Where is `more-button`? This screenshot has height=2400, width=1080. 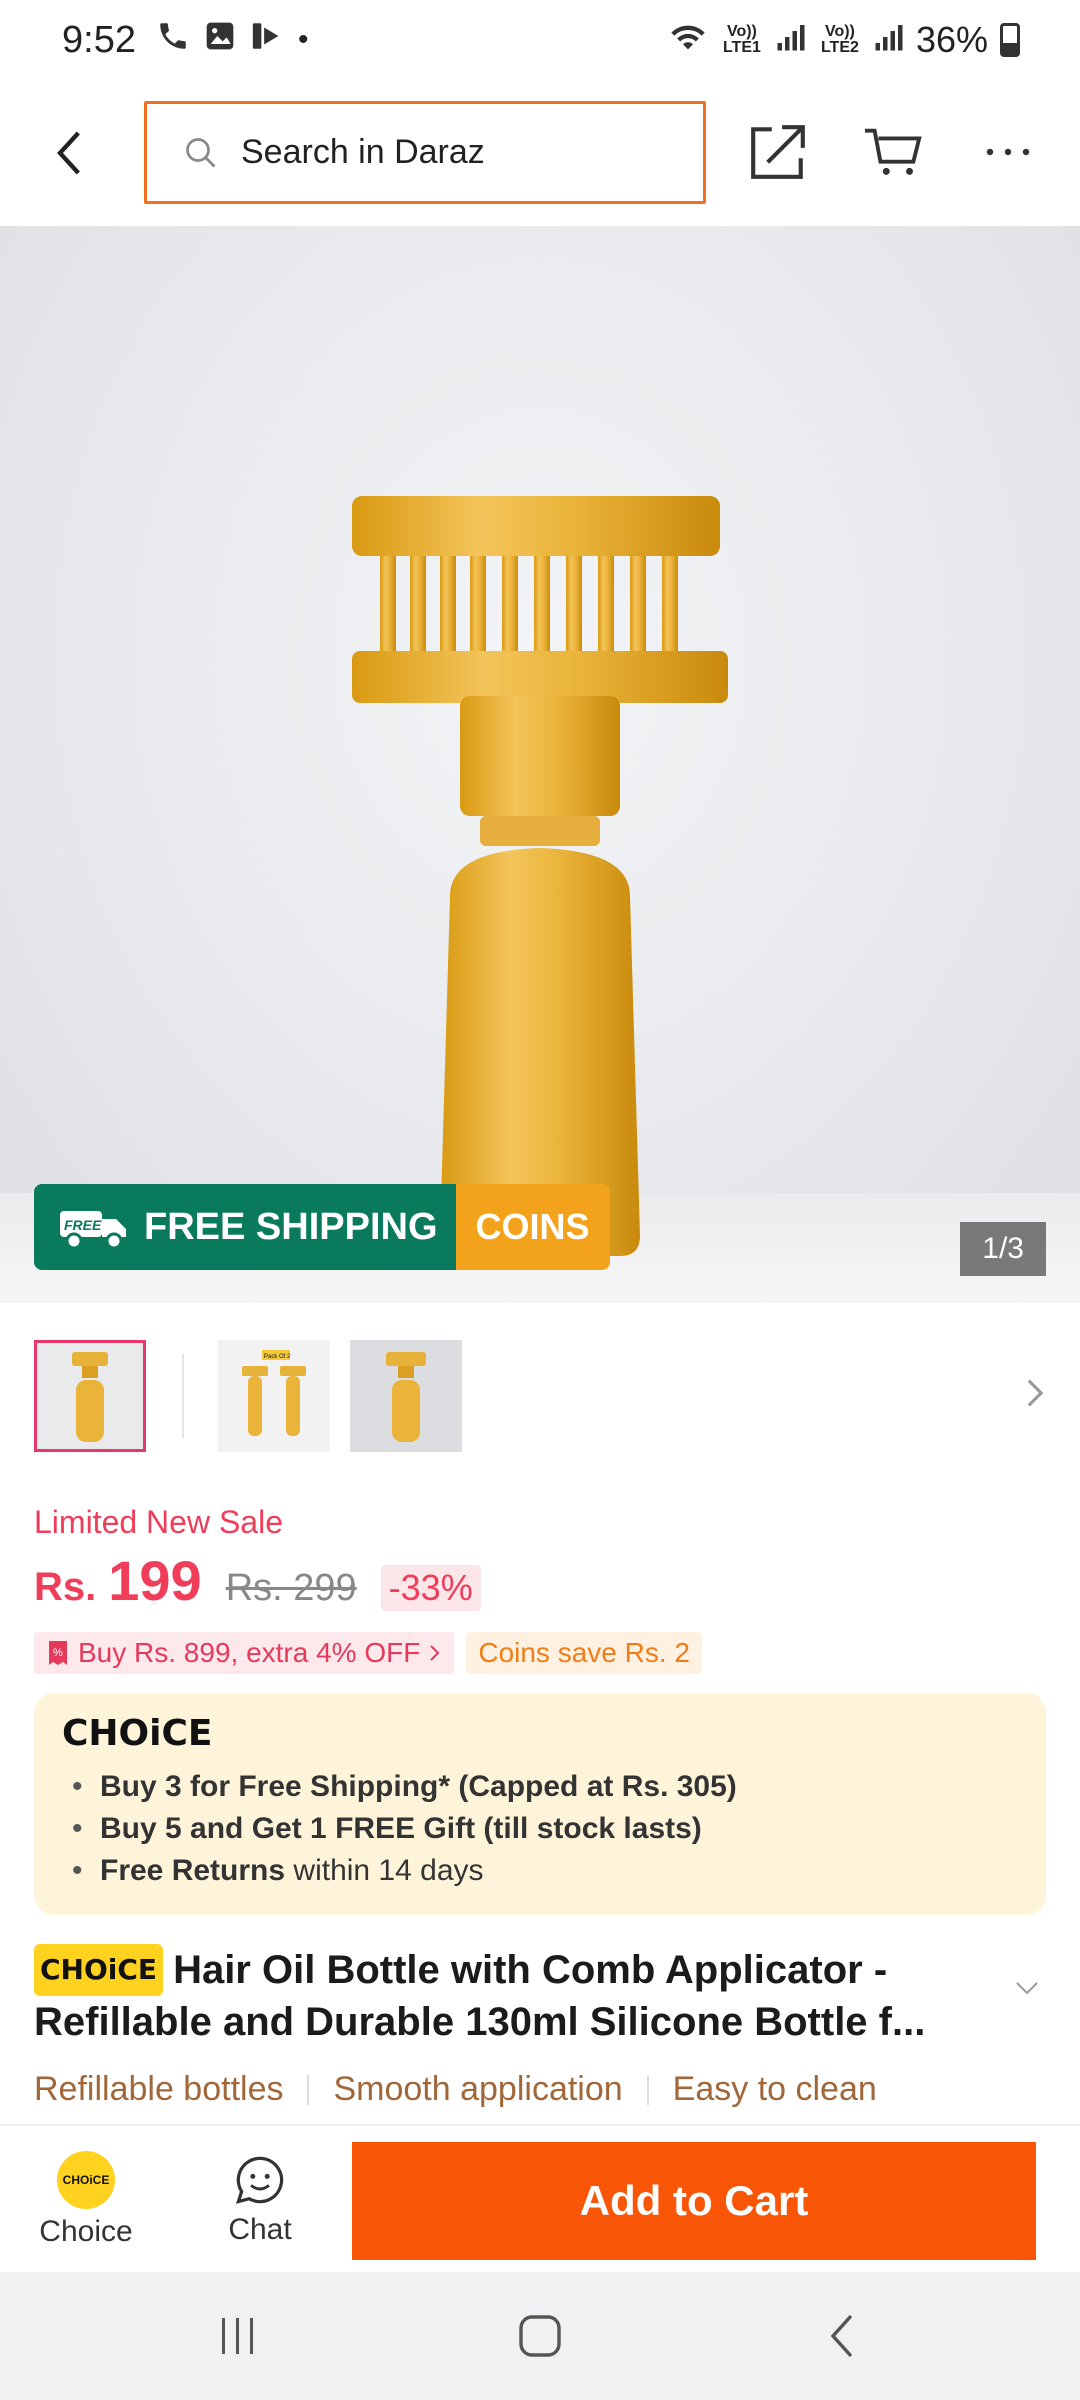
more-button is located at coordinates (1008, 152).